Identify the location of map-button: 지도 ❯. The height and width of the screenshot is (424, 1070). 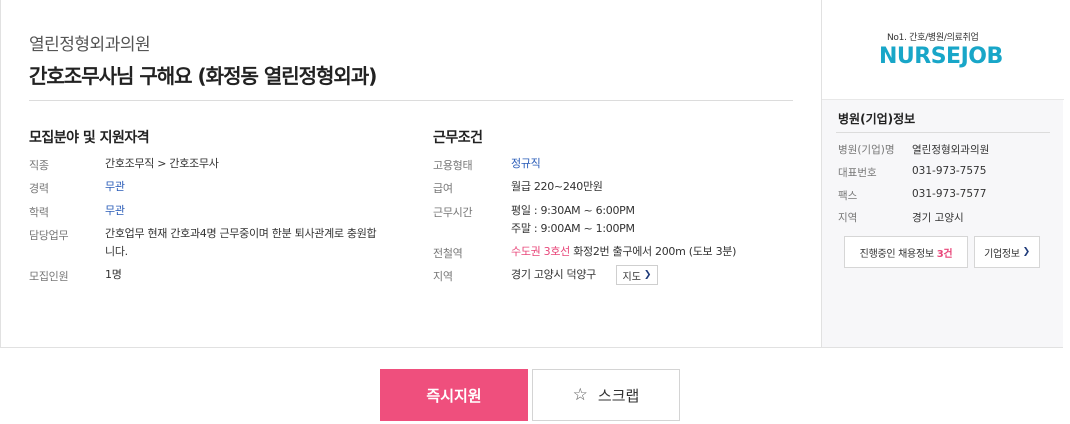
(637, 275).